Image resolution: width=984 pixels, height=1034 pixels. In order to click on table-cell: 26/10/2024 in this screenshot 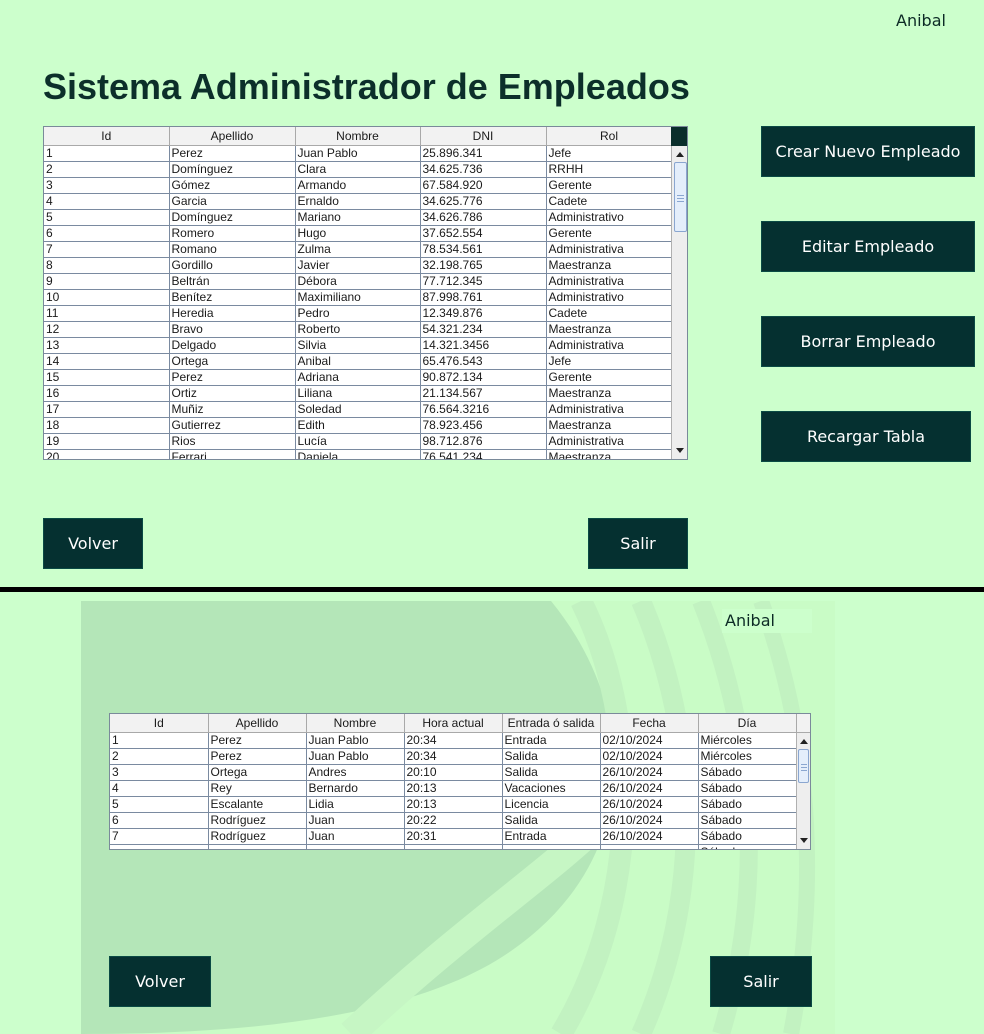, I will do `click(649, 804)`.